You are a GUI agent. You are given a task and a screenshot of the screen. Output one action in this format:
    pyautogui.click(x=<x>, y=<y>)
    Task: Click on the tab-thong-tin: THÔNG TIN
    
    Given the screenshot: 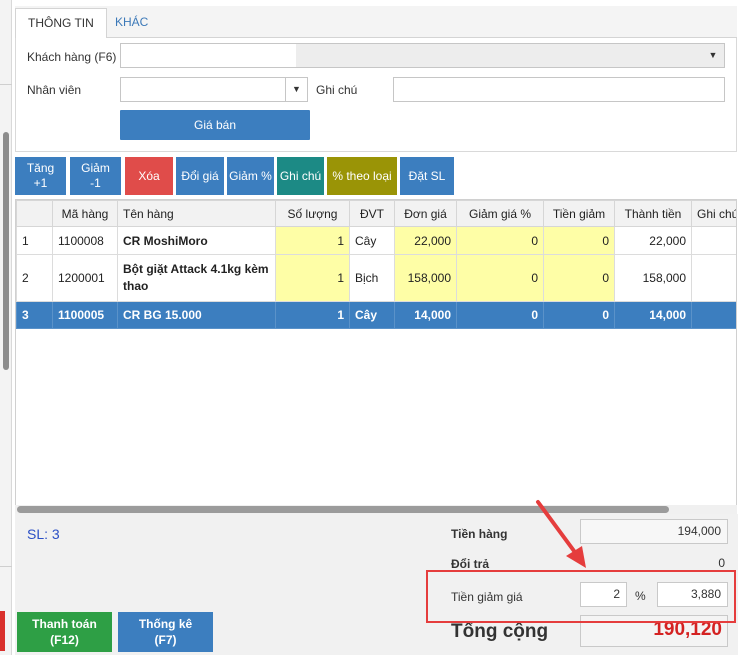 What is the action you would take?
    pyautogui.click(x=61, y=23)
    